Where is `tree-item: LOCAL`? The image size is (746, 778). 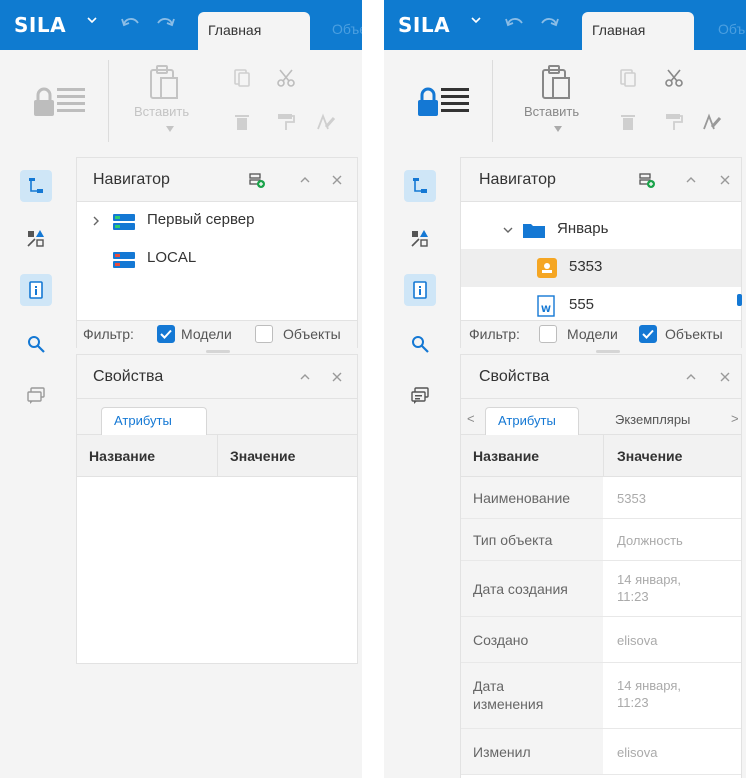
tree-item: LOCAL is located at coordinates (217, 259).